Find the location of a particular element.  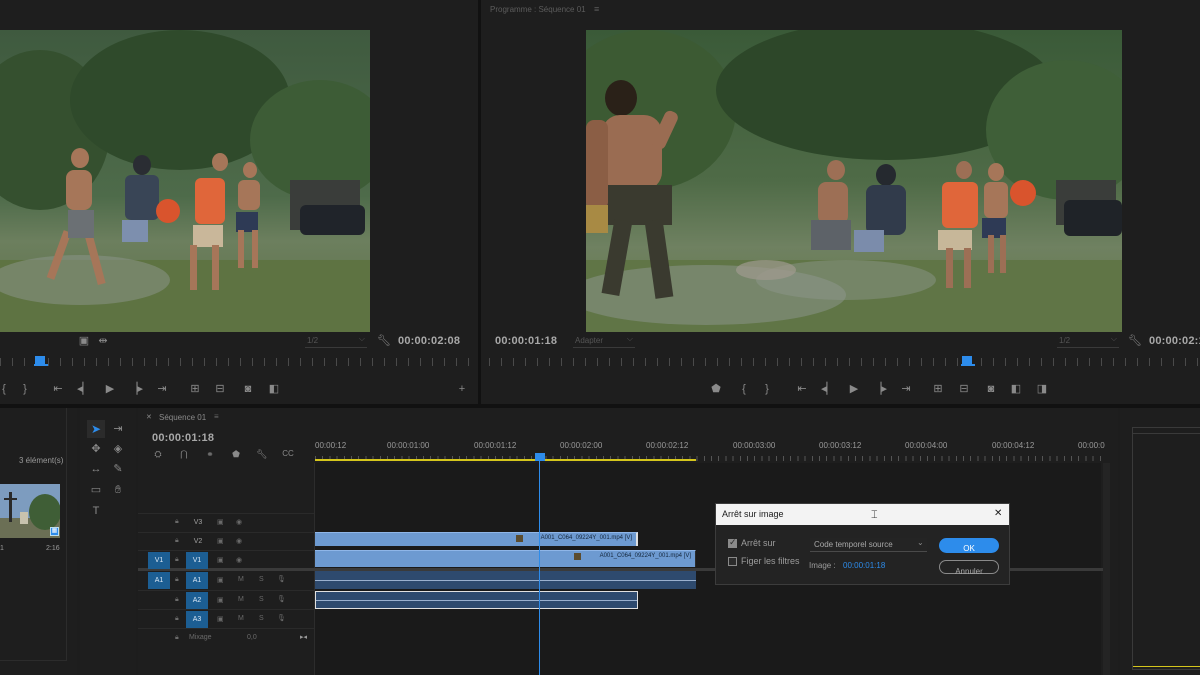

track-v2-label: V2 is located at coordinates (198, 541).